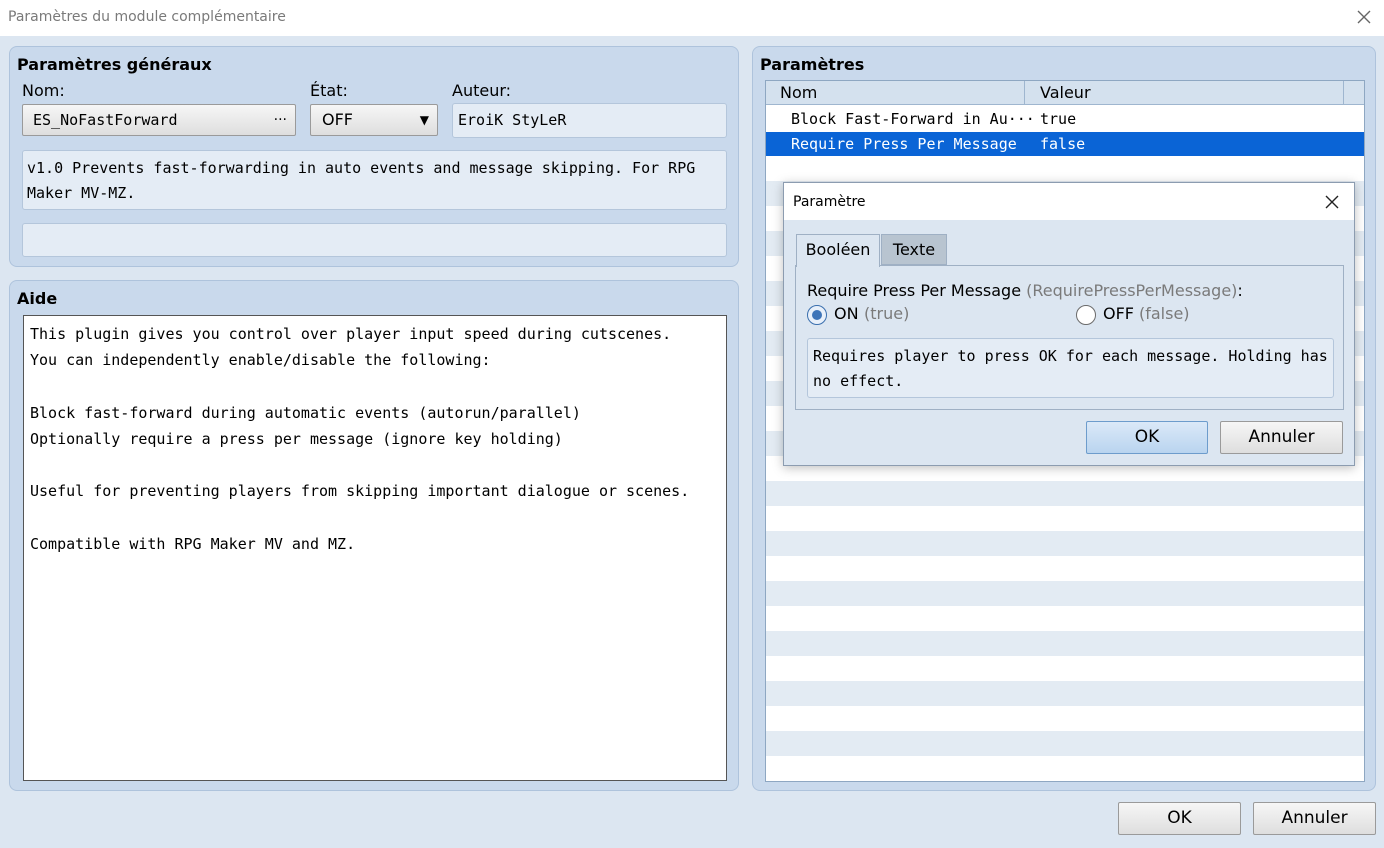 The width and height of the screenshot is (1384, 848). I want to click on radio-dot, so click(817, 315).